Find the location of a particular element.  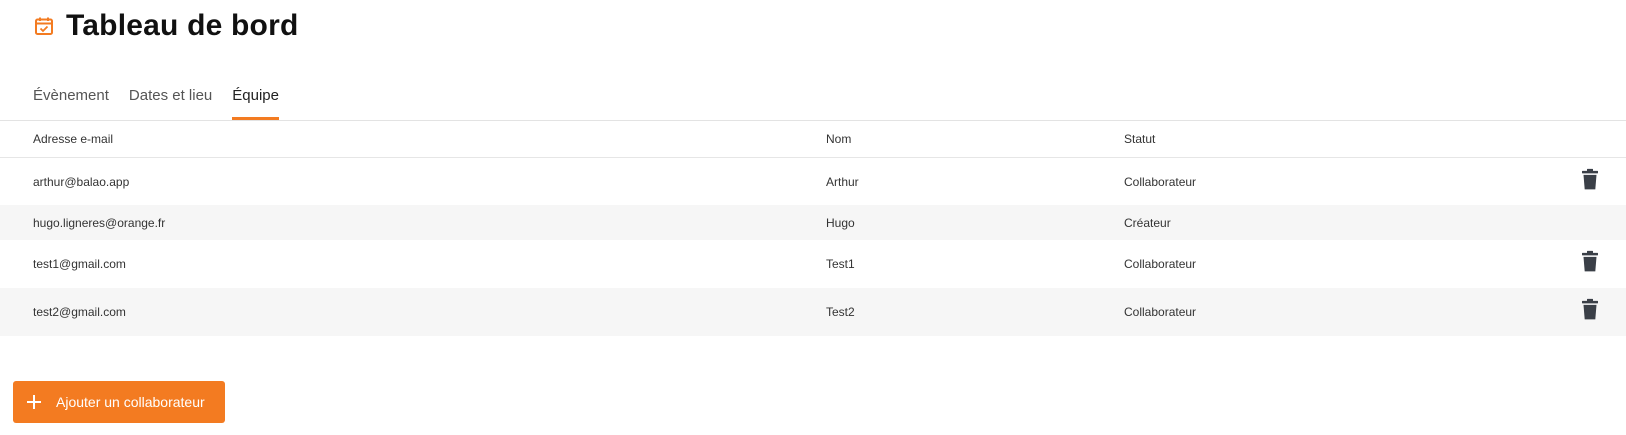

table-row: arthur@balao.app Arthur Collaborateur is located at coordinates (813, 181).